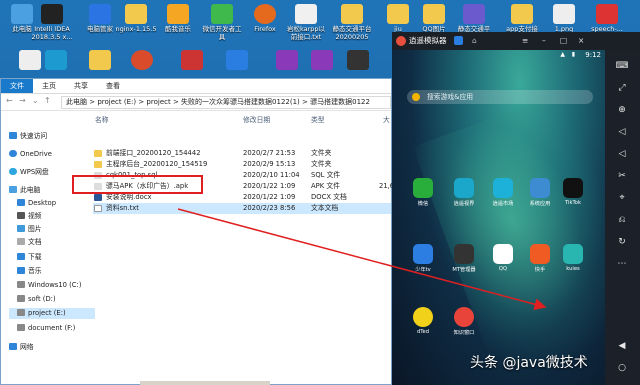 Image resolution: width=640 pixels, height=385 pixels. I want to click on desktop-icon-traffic: 静态交通平台20200205, so click(352, 21).